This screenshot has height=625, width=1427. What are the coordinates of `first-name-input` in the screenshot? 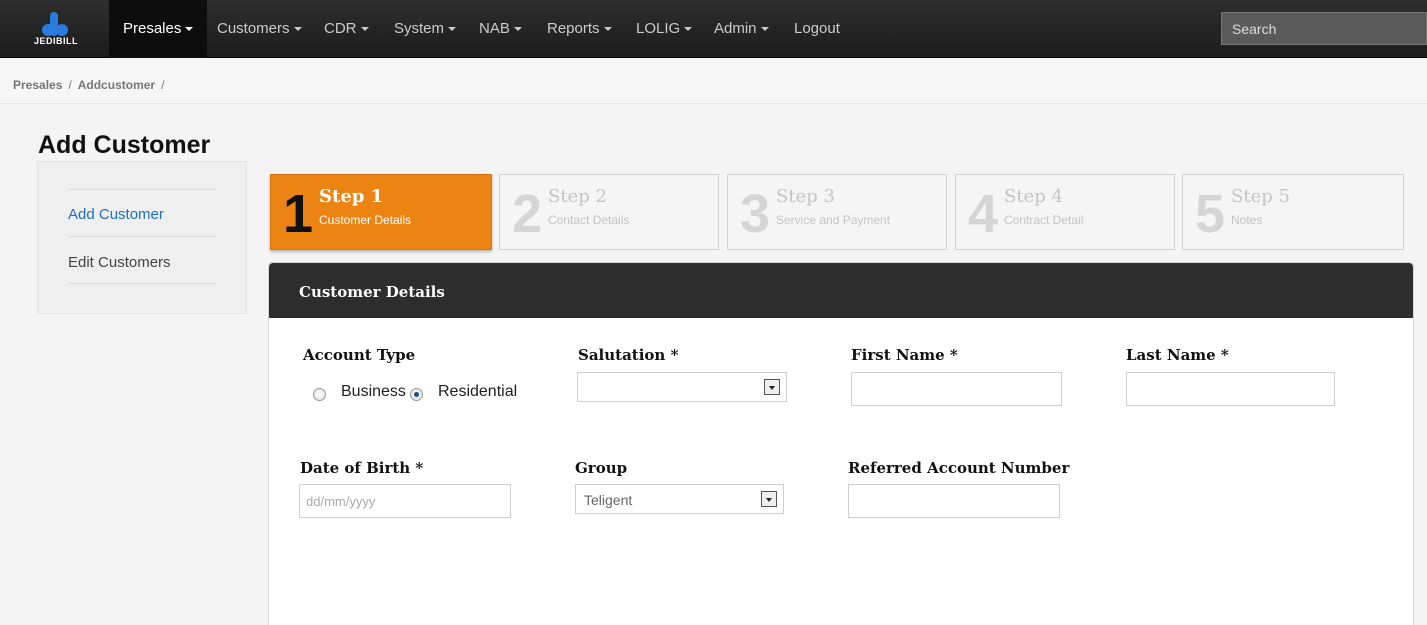 It's located at (956, 389).